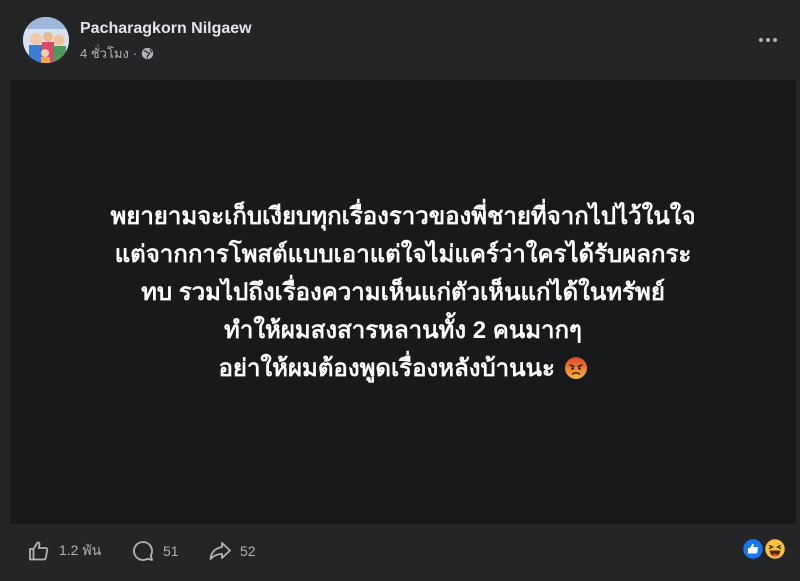 This screenshot has width=800, height=581. Describe the element at coordinates (232, 551) in the screenshot. I see `share-button: 52` at that location.